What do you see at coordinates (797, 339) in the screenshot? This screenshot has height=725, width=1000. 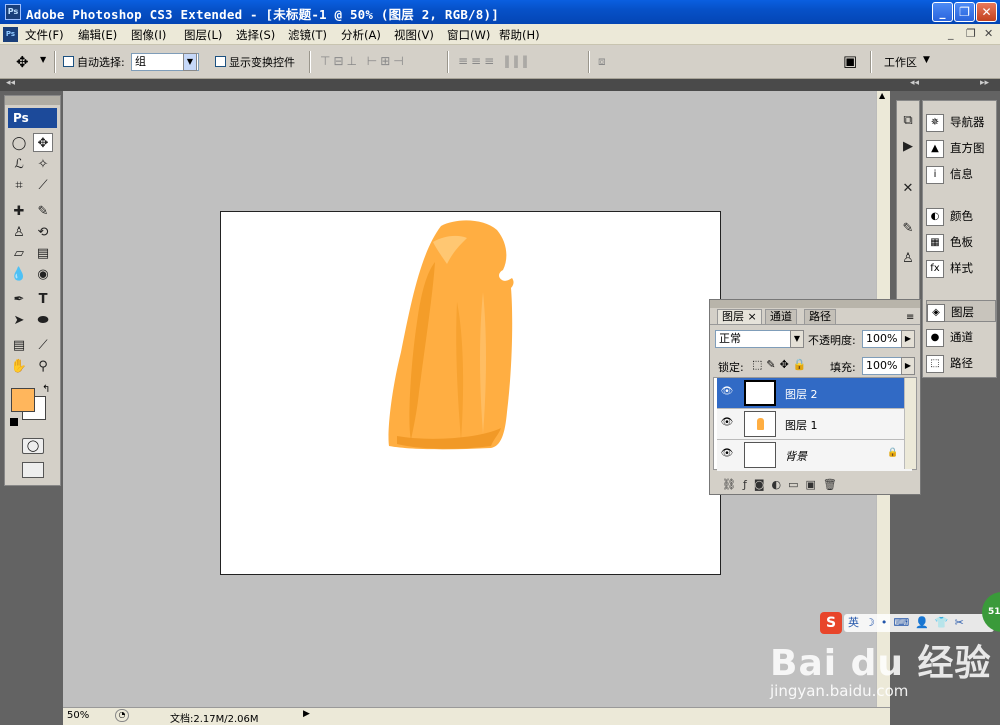 I see `blend-mode-chevron-icon: ▼` at bounding box center [797, 339].